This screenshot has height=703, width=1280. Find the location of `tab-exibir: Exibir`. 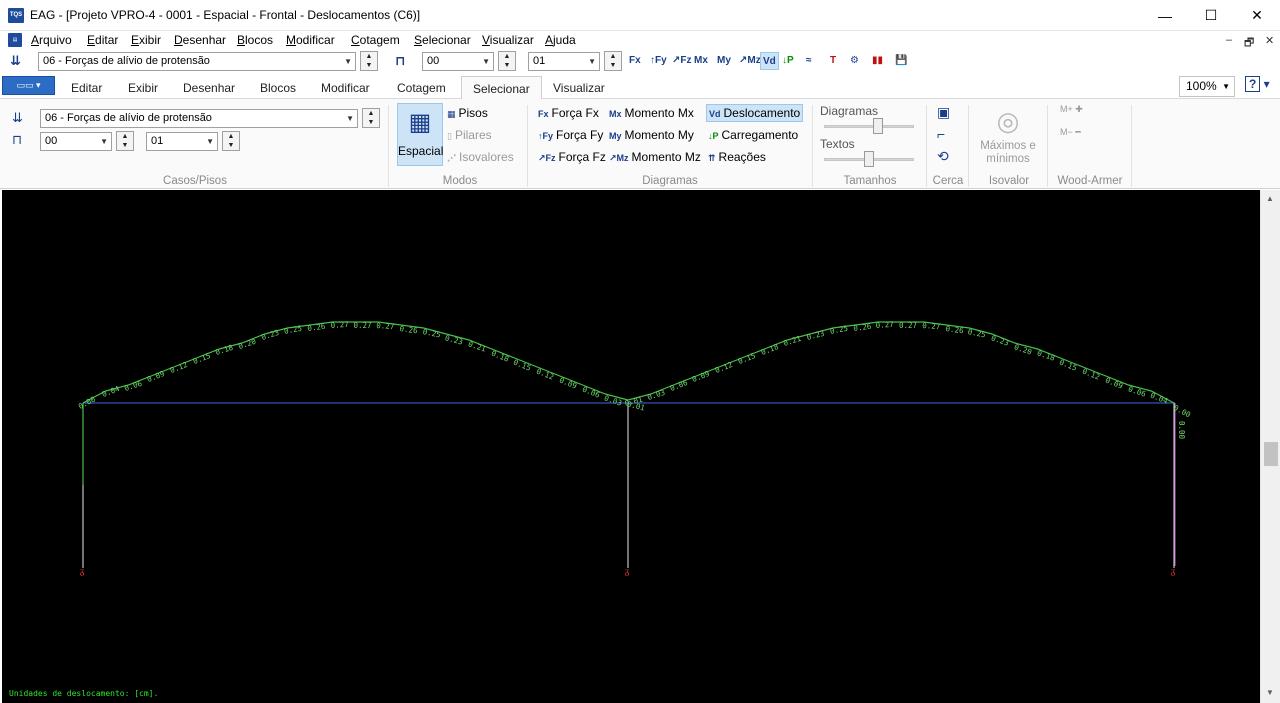

tab-exibir: Exibir is located at coordinates (143, 88).